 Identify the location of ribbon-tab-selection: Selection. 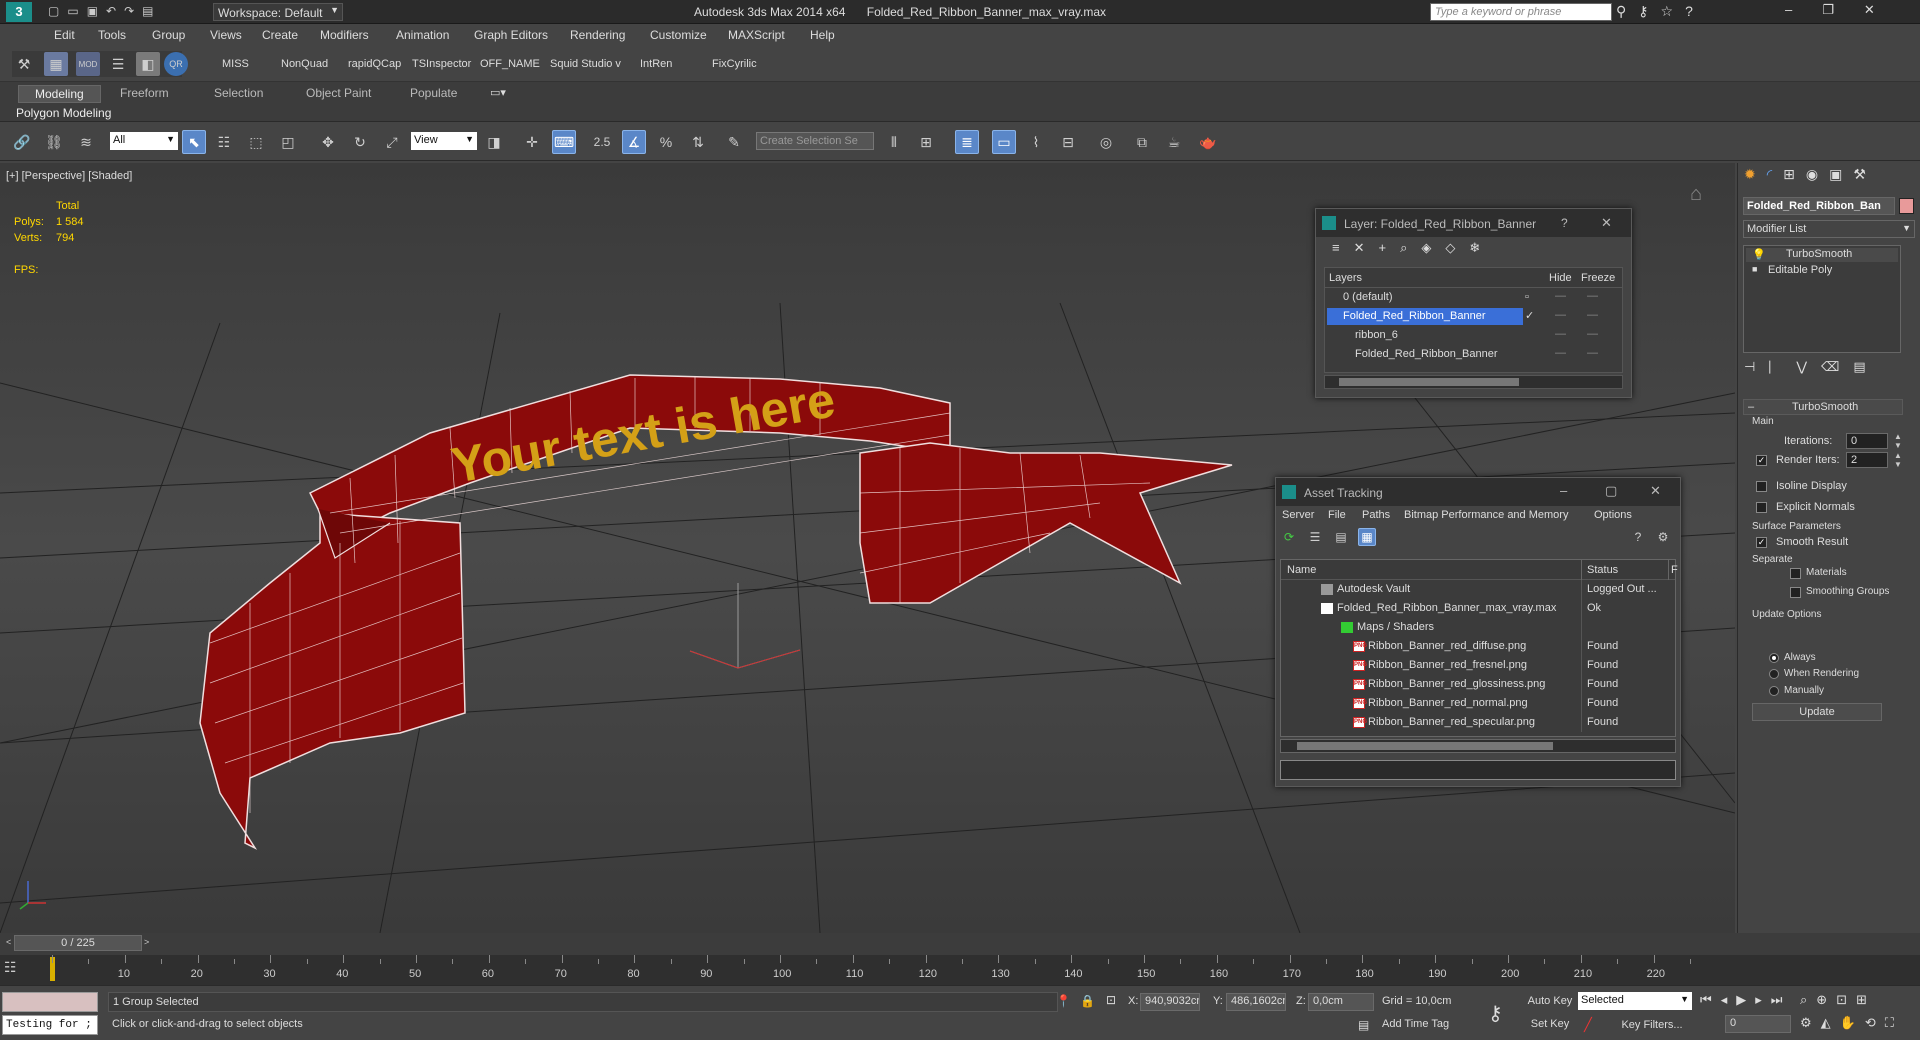
(238, 93).